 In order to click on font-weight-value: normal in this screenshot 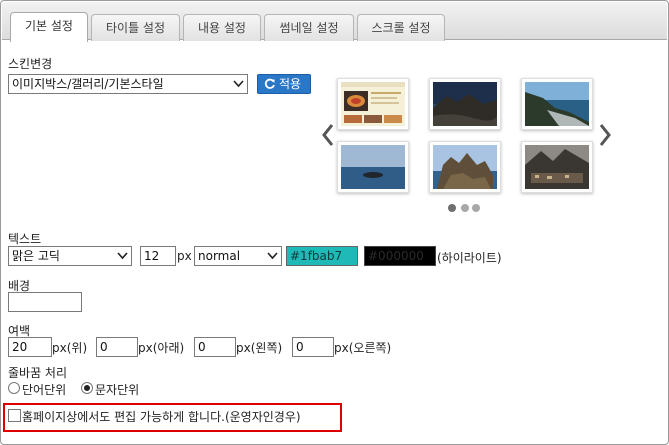, I will do `click(219, 256)`.